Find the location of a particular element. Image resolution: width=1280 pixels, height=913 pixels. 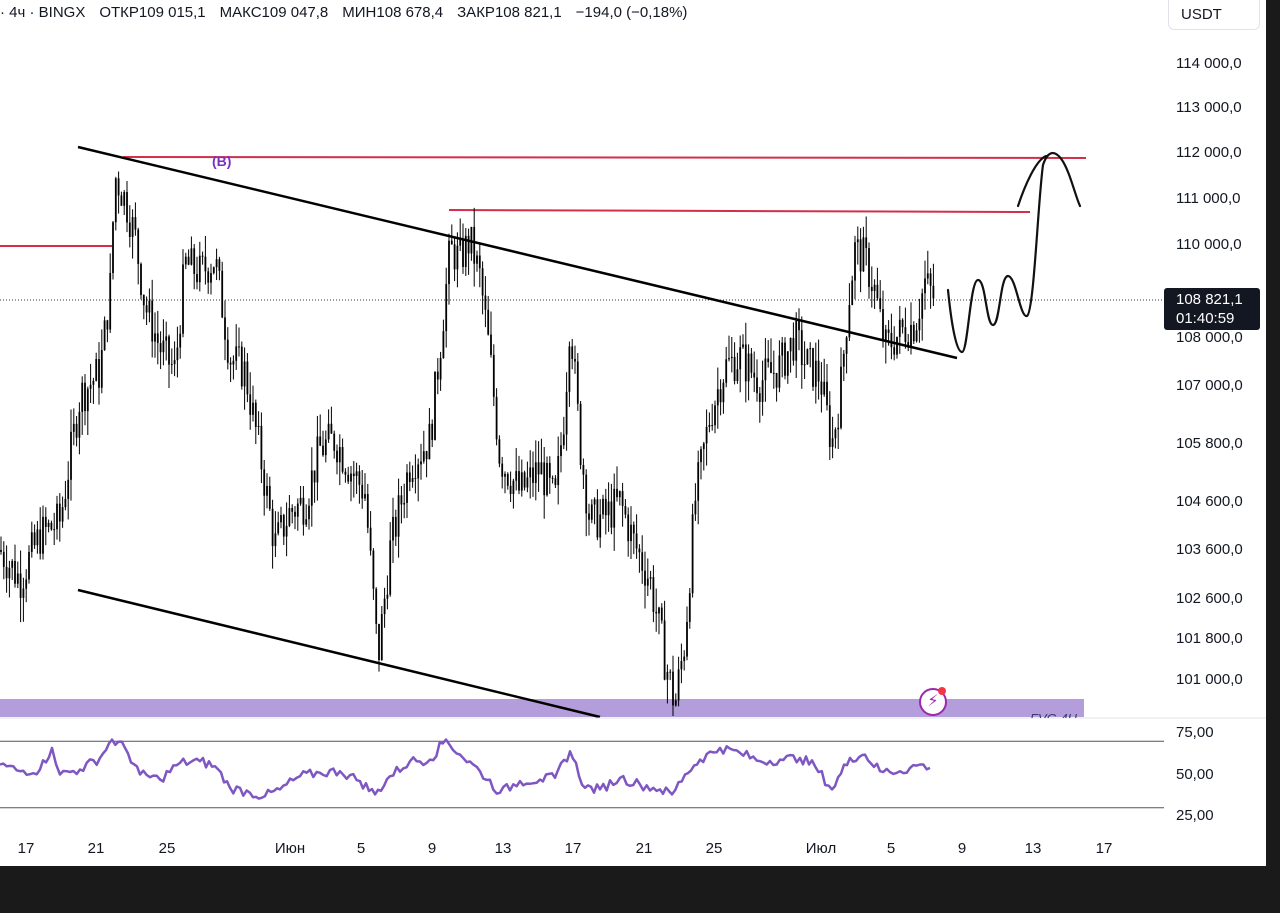

interval-label: · 4ч · BINGX is located at coordinates (42, 13).